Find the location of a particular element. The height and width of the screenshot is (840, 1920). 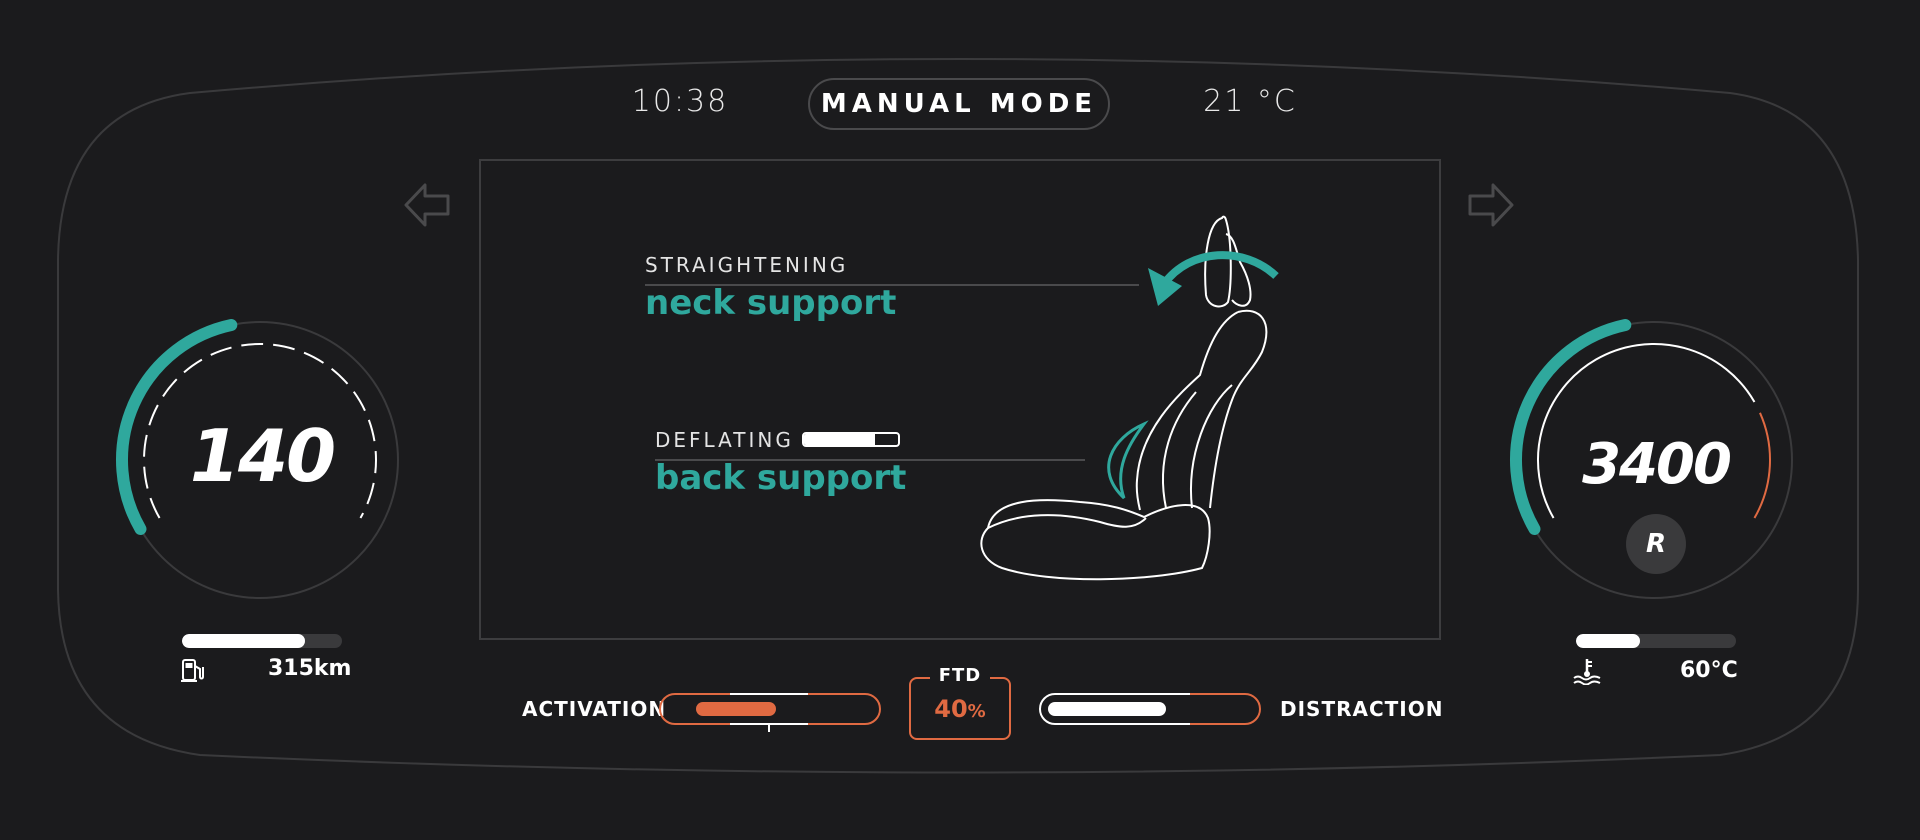

back-status-label: DEFLATING is located at coordinates (724, 440).